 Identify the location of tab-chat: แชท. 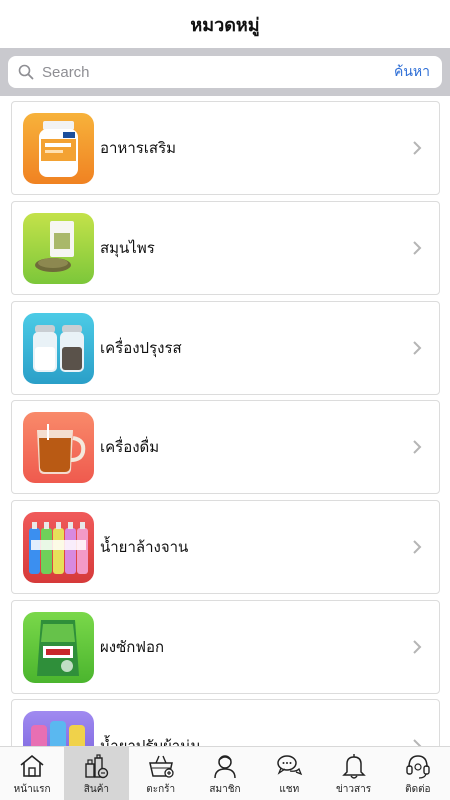
(289, 773).